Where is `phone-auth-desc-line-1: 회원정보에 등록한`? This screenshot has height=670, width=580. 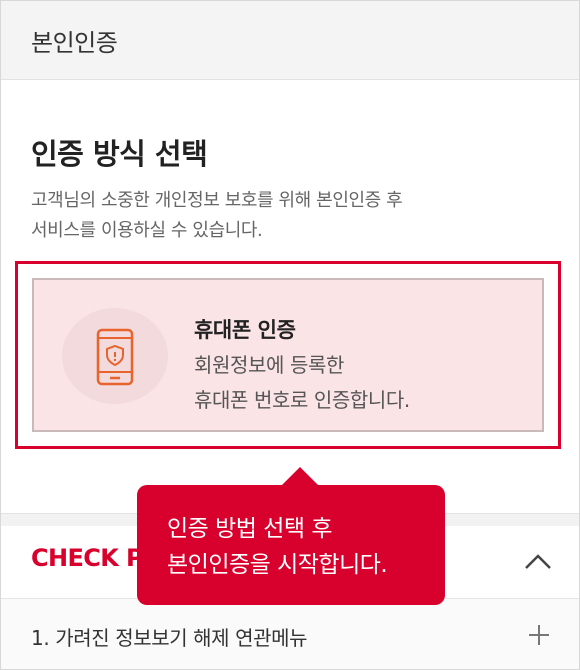 phone-auth-desc-line-1: 회원정보에 등록한 is located at coordinates (269, 365).